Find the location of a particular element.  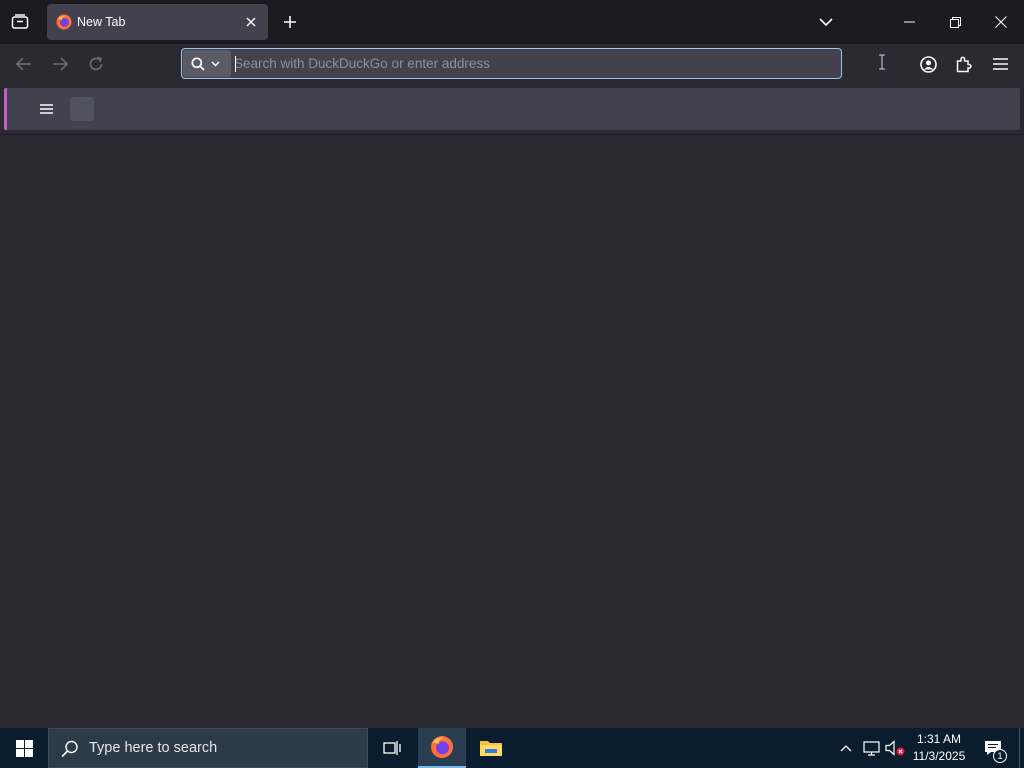

bookmark-placeholder is located at coordinates (82, 109).